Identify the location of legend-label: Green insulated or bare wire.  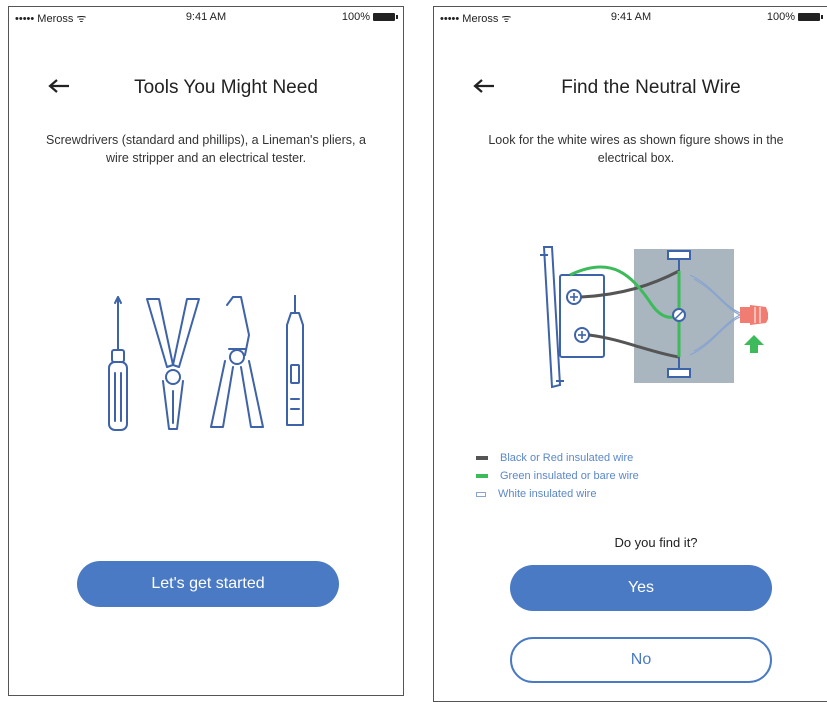
(569, 476).